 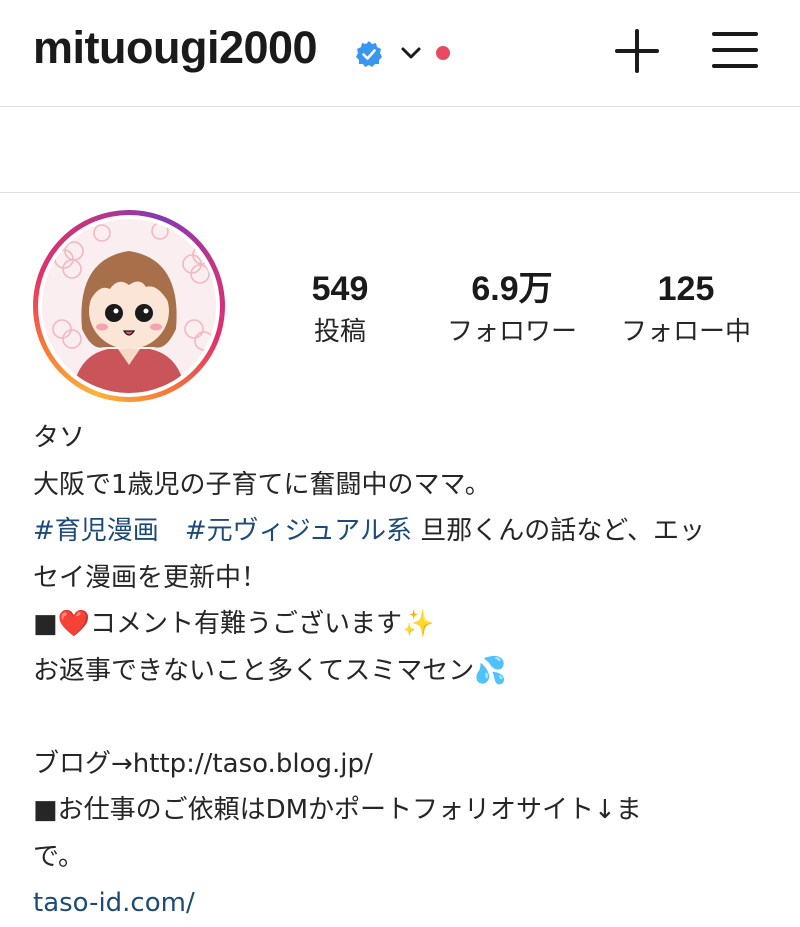 What do you see at coordinates (411, 53) in the screenshot?
I see `chevron-down-icon` at bounding box center [411, 53].